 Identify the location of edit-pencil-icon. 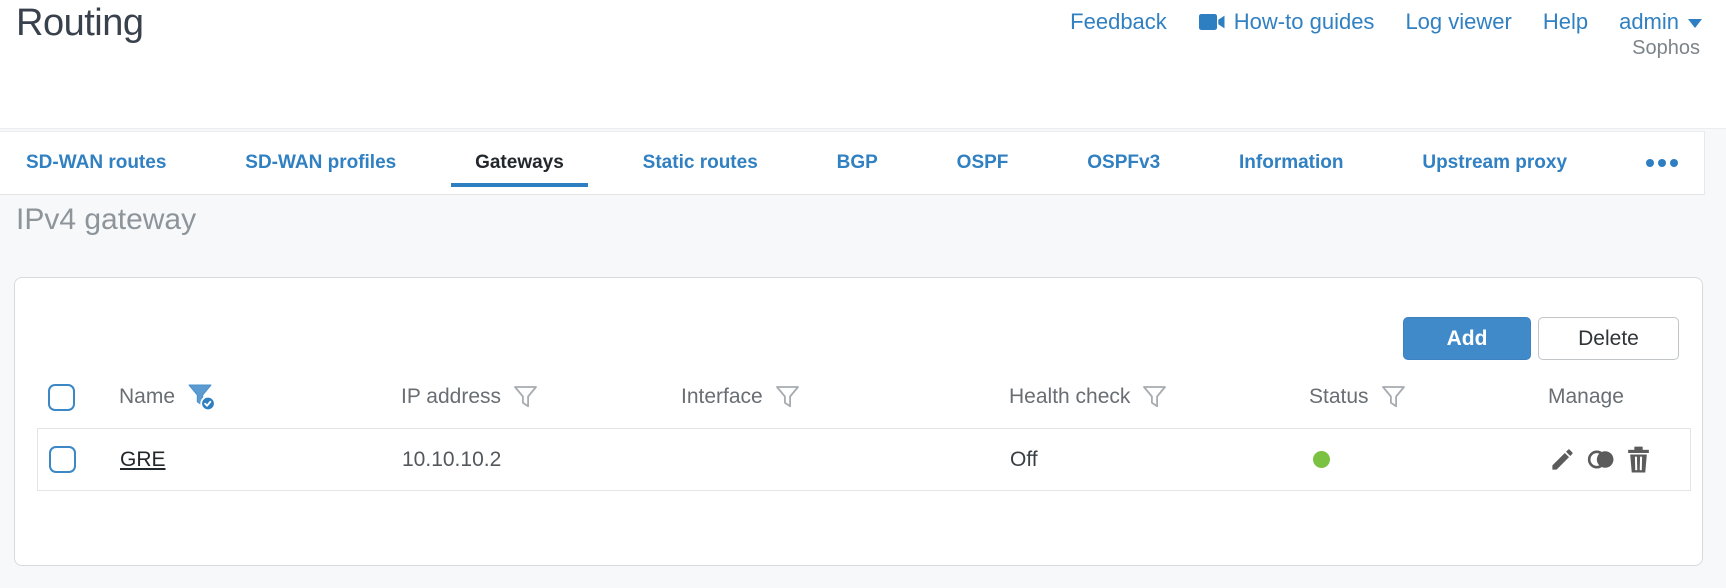
(1562, 459).